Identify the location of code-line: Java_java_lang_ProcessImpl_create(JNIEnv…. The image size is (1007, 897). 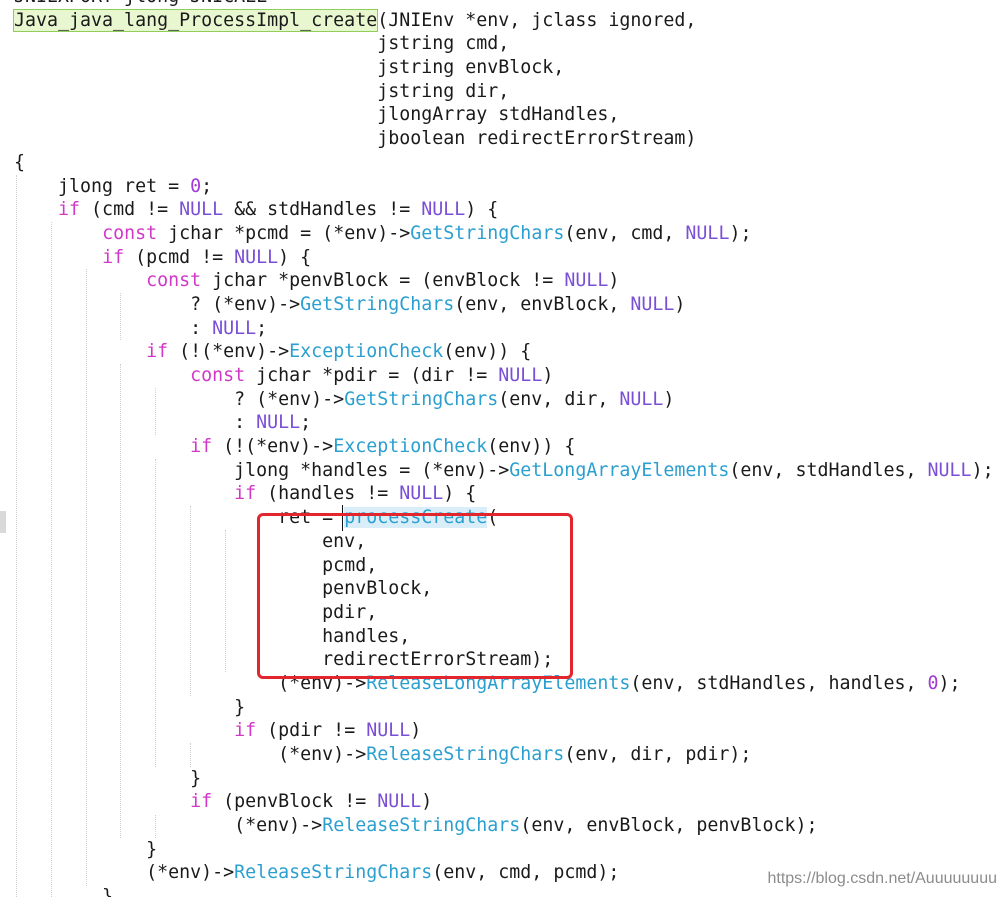
(503, 20).